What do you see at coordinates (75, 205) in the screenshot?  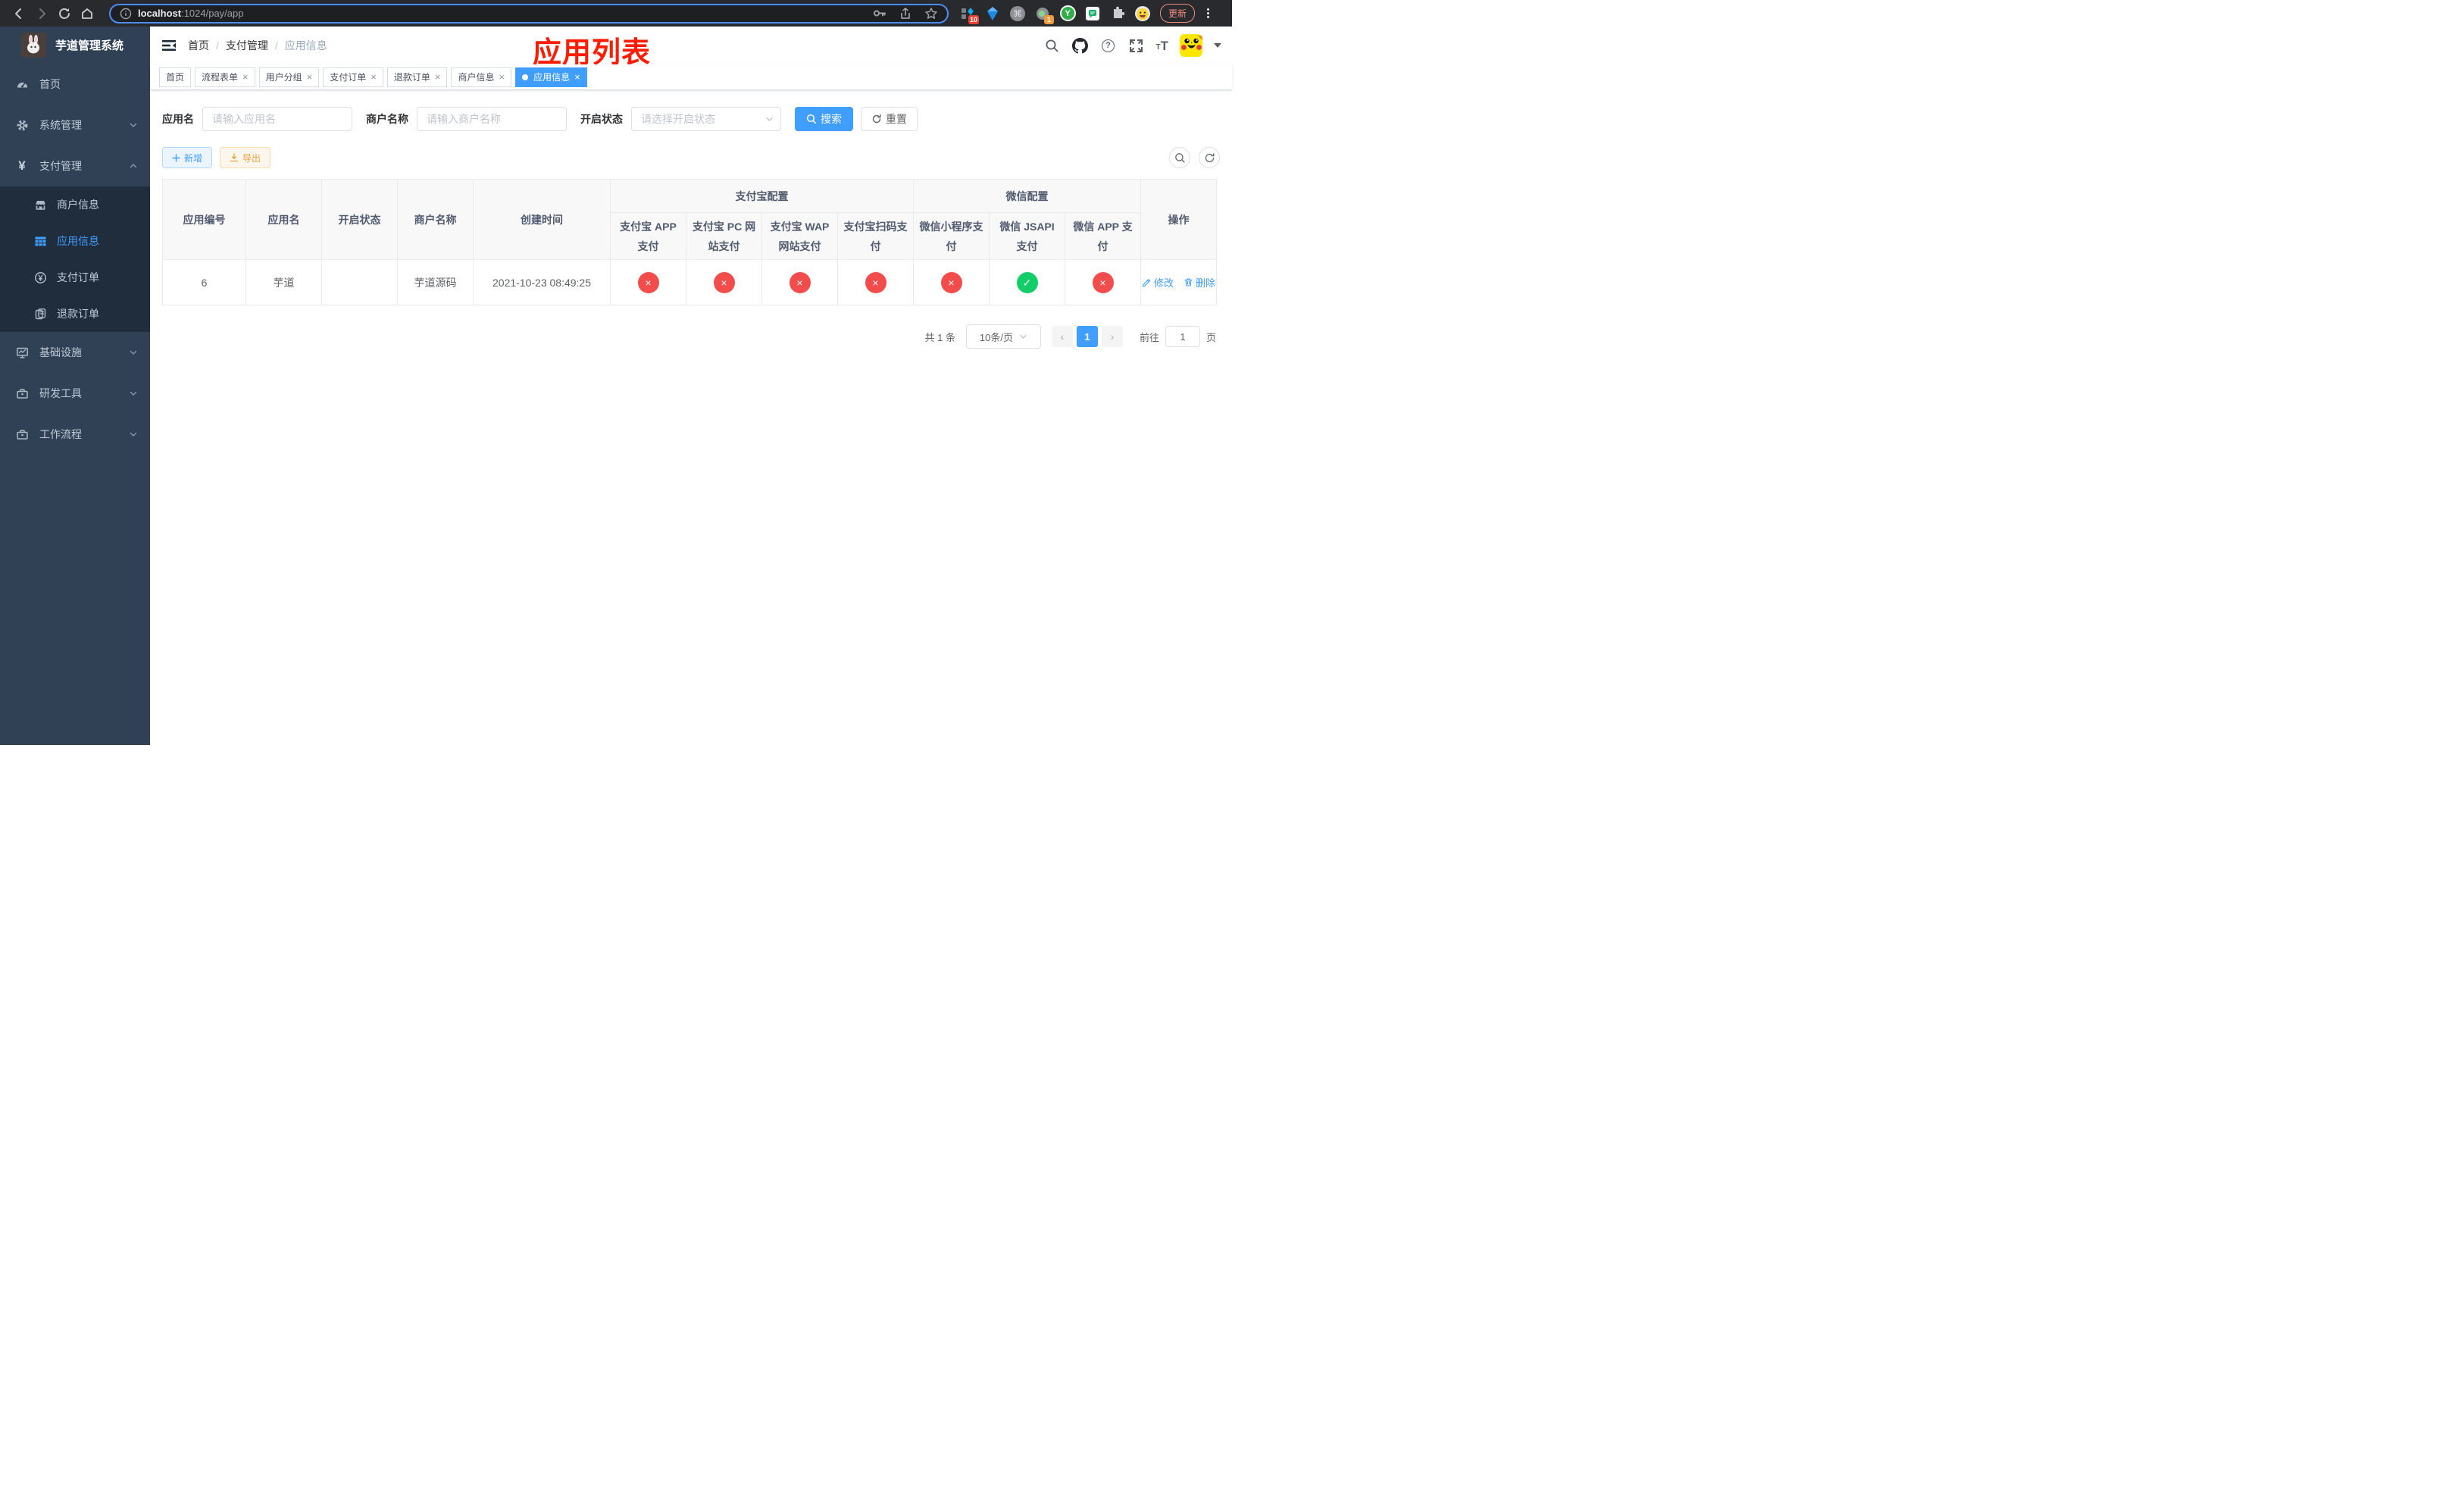 I see `sidebar-item-merchant-info: 商户信息` at bounding box center [75, 205].